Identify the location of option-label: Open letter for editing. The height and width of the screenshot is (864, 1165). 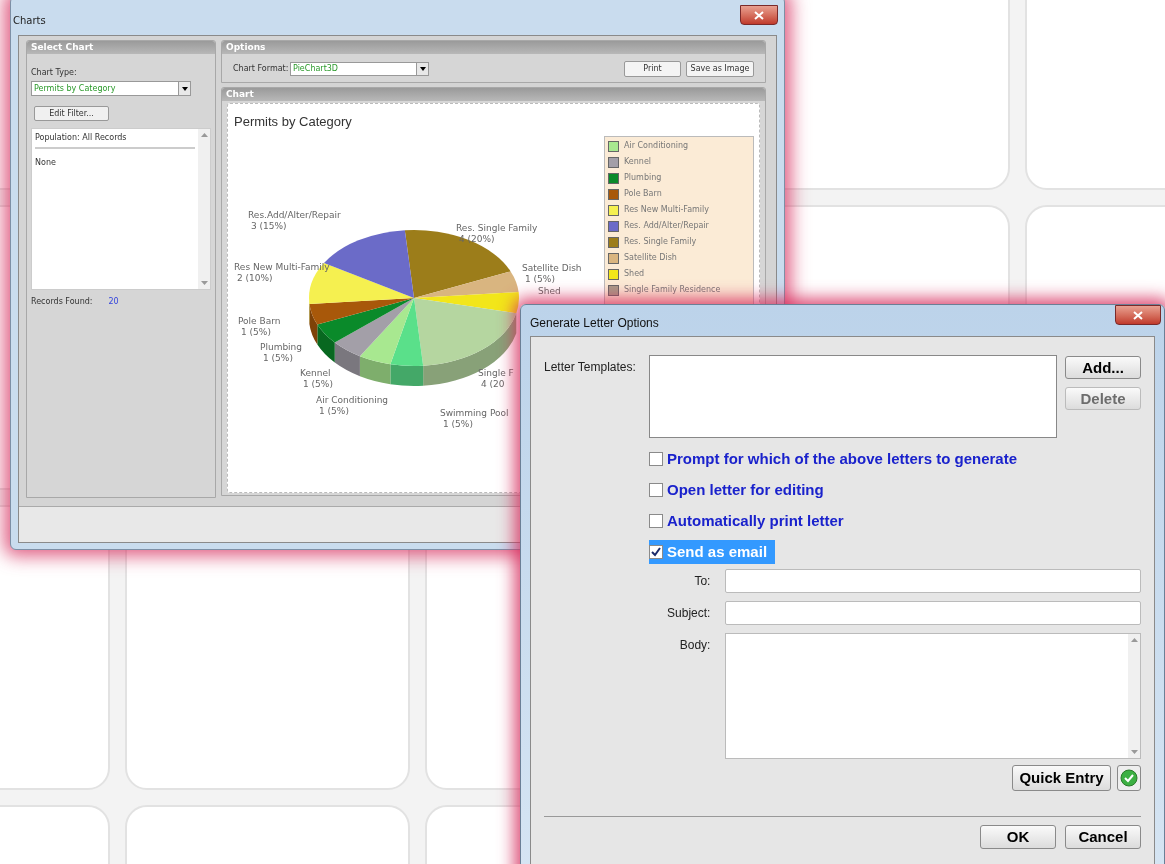
(745, 489).